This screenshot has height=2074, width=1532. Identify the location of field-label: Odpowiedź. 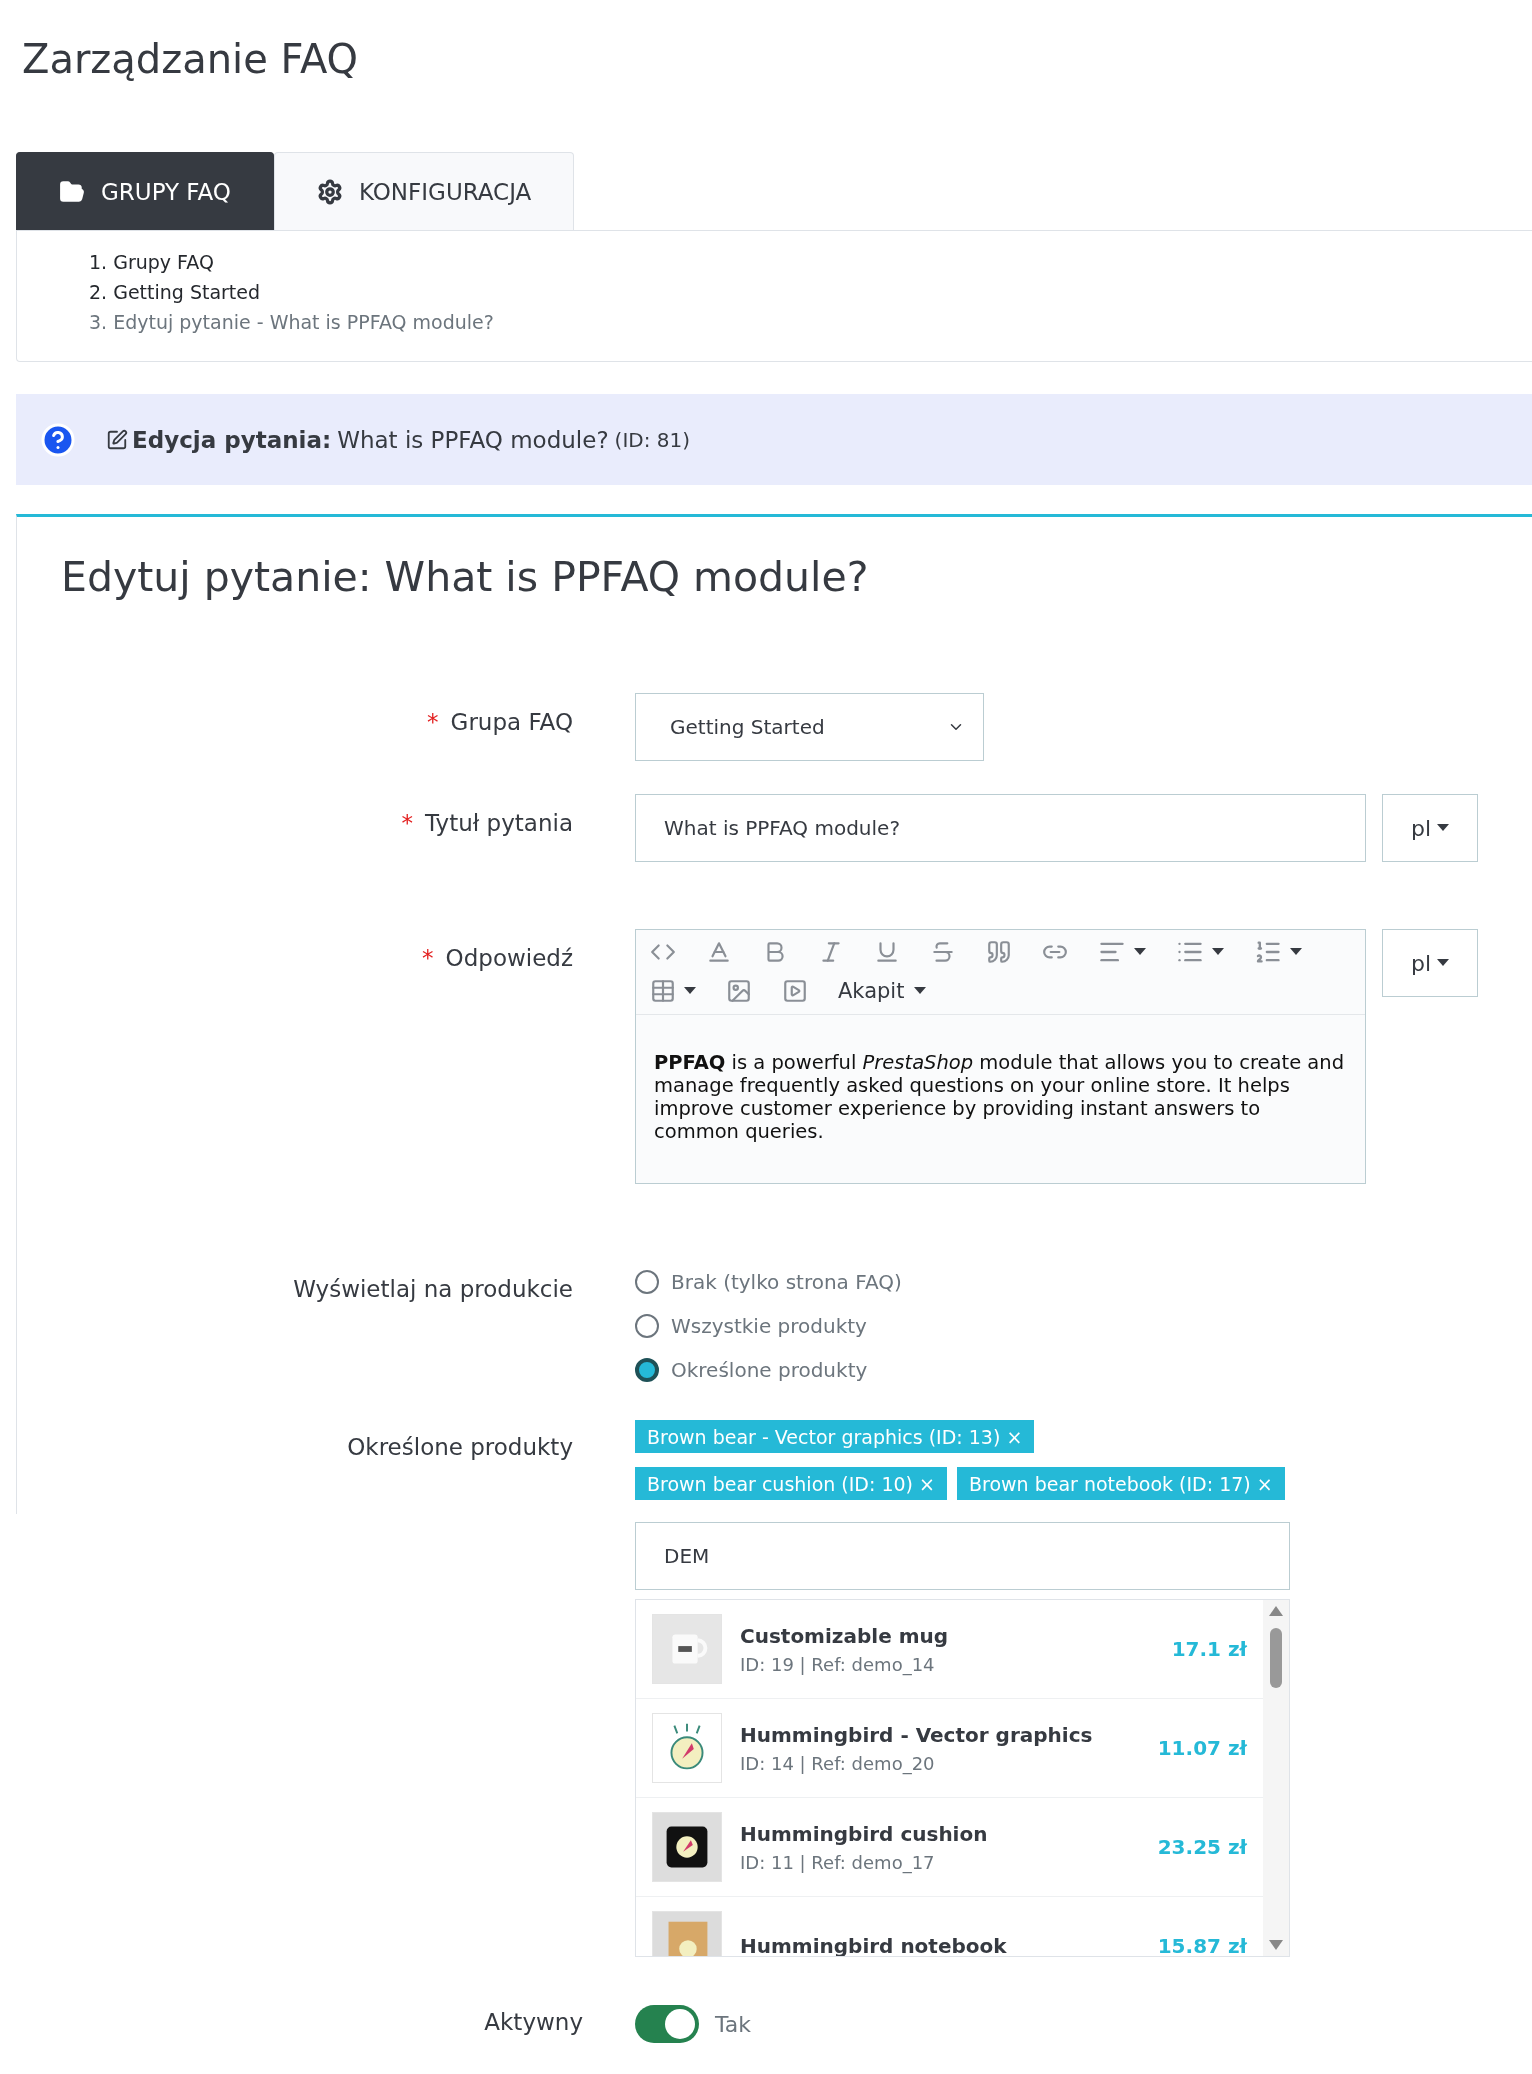
(509, 958).